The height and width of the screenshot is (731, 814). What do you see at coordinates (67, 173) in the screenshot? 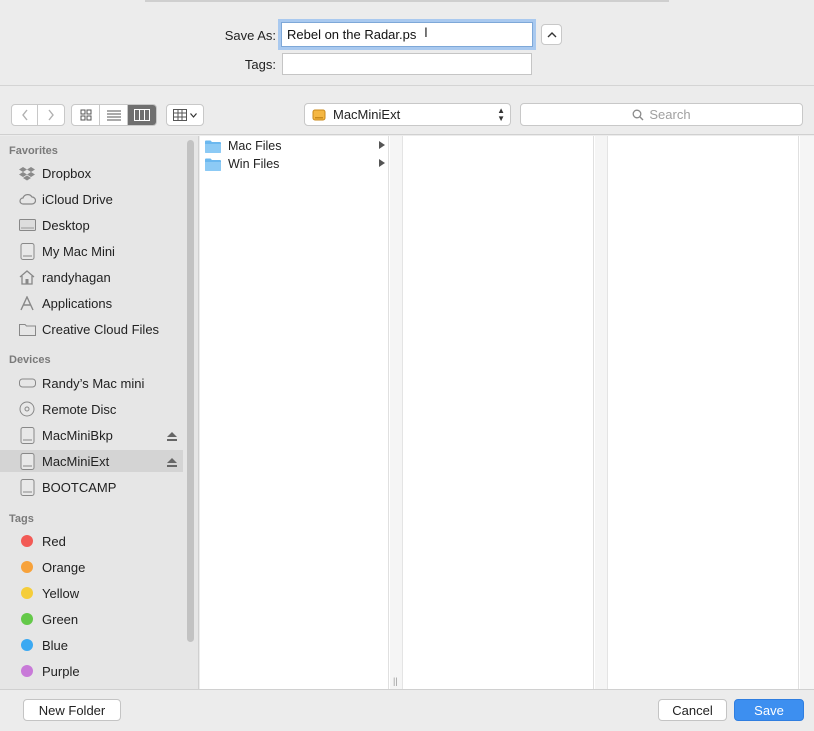
I see `sidebar-item-label: Dropbox` at bounding box center [67, 173].